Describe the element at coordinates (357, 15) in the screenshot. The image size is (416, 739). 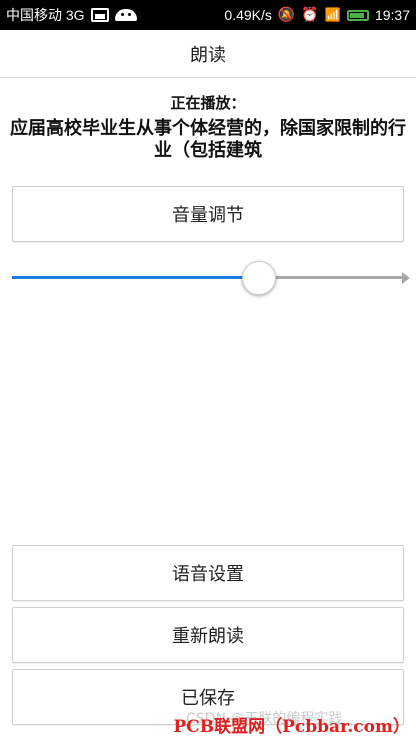
I see `battery-icon` at that location.